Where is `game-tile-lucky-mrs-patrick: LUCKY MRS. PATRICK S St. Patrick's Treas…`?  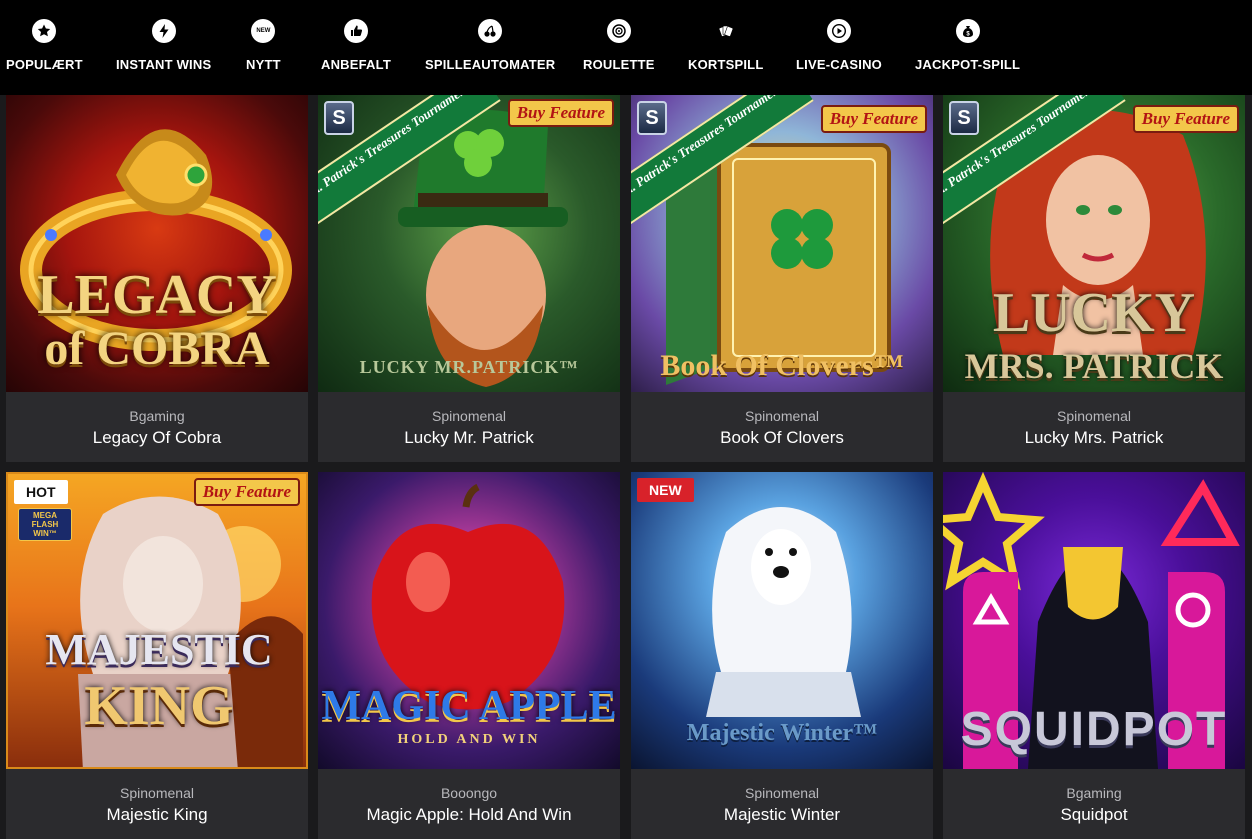
game-tile-lucky-mrs-patrick: LUCKY MRS. PATRICK S St. Patrick's Treas… is located at coordinates (1094, 278).